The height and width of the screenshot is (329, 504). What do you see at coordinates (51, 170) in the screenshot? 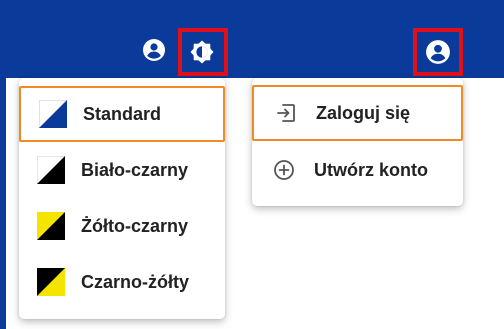
I see `contrast-swatch-white-black` at bounding box center [51, 170].